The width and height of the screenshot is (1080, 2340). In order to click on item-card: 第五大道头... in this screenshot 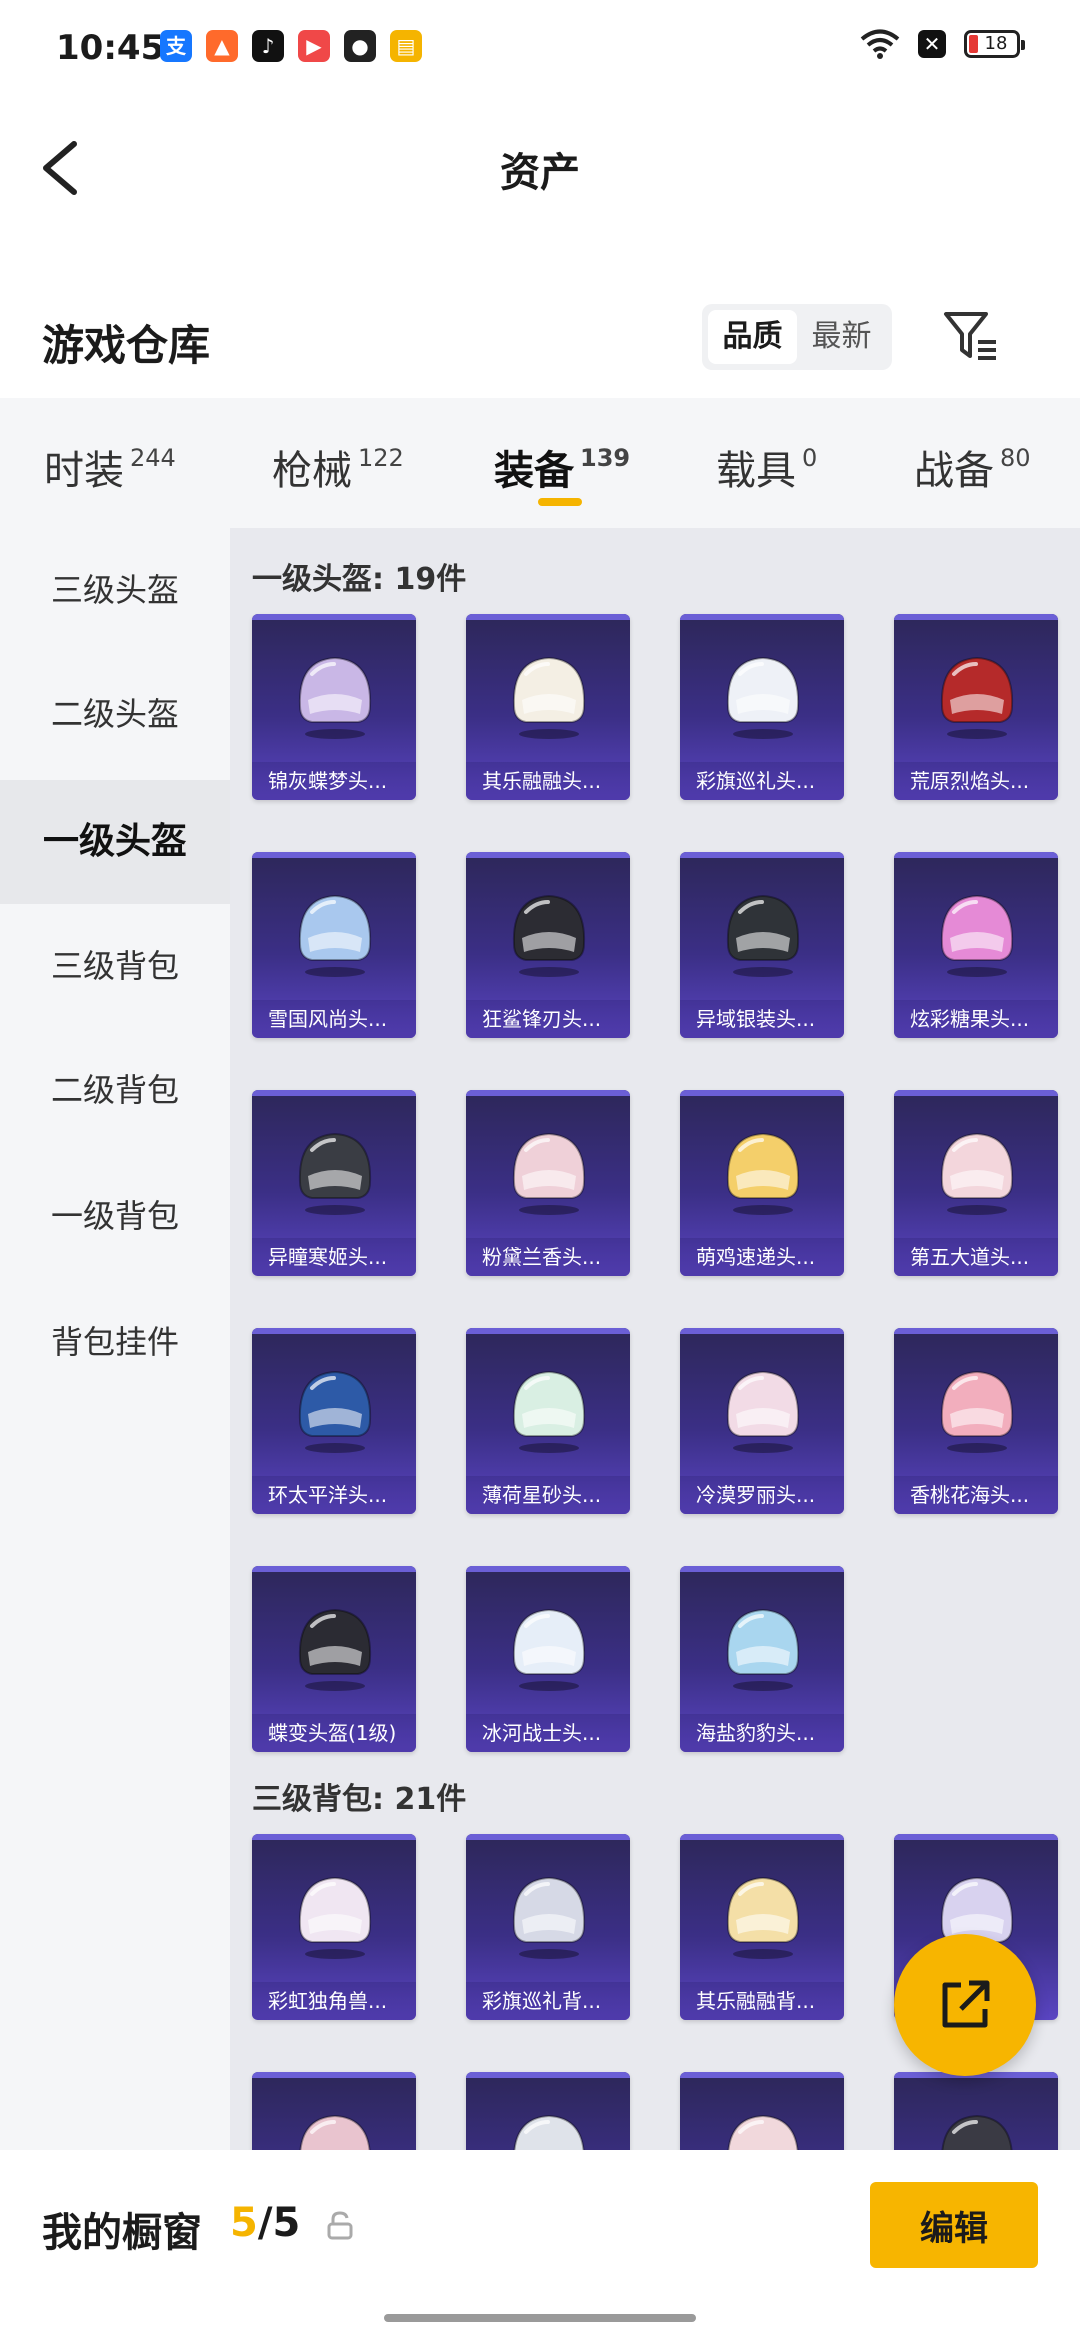, I will do `click(976, 1183)`.